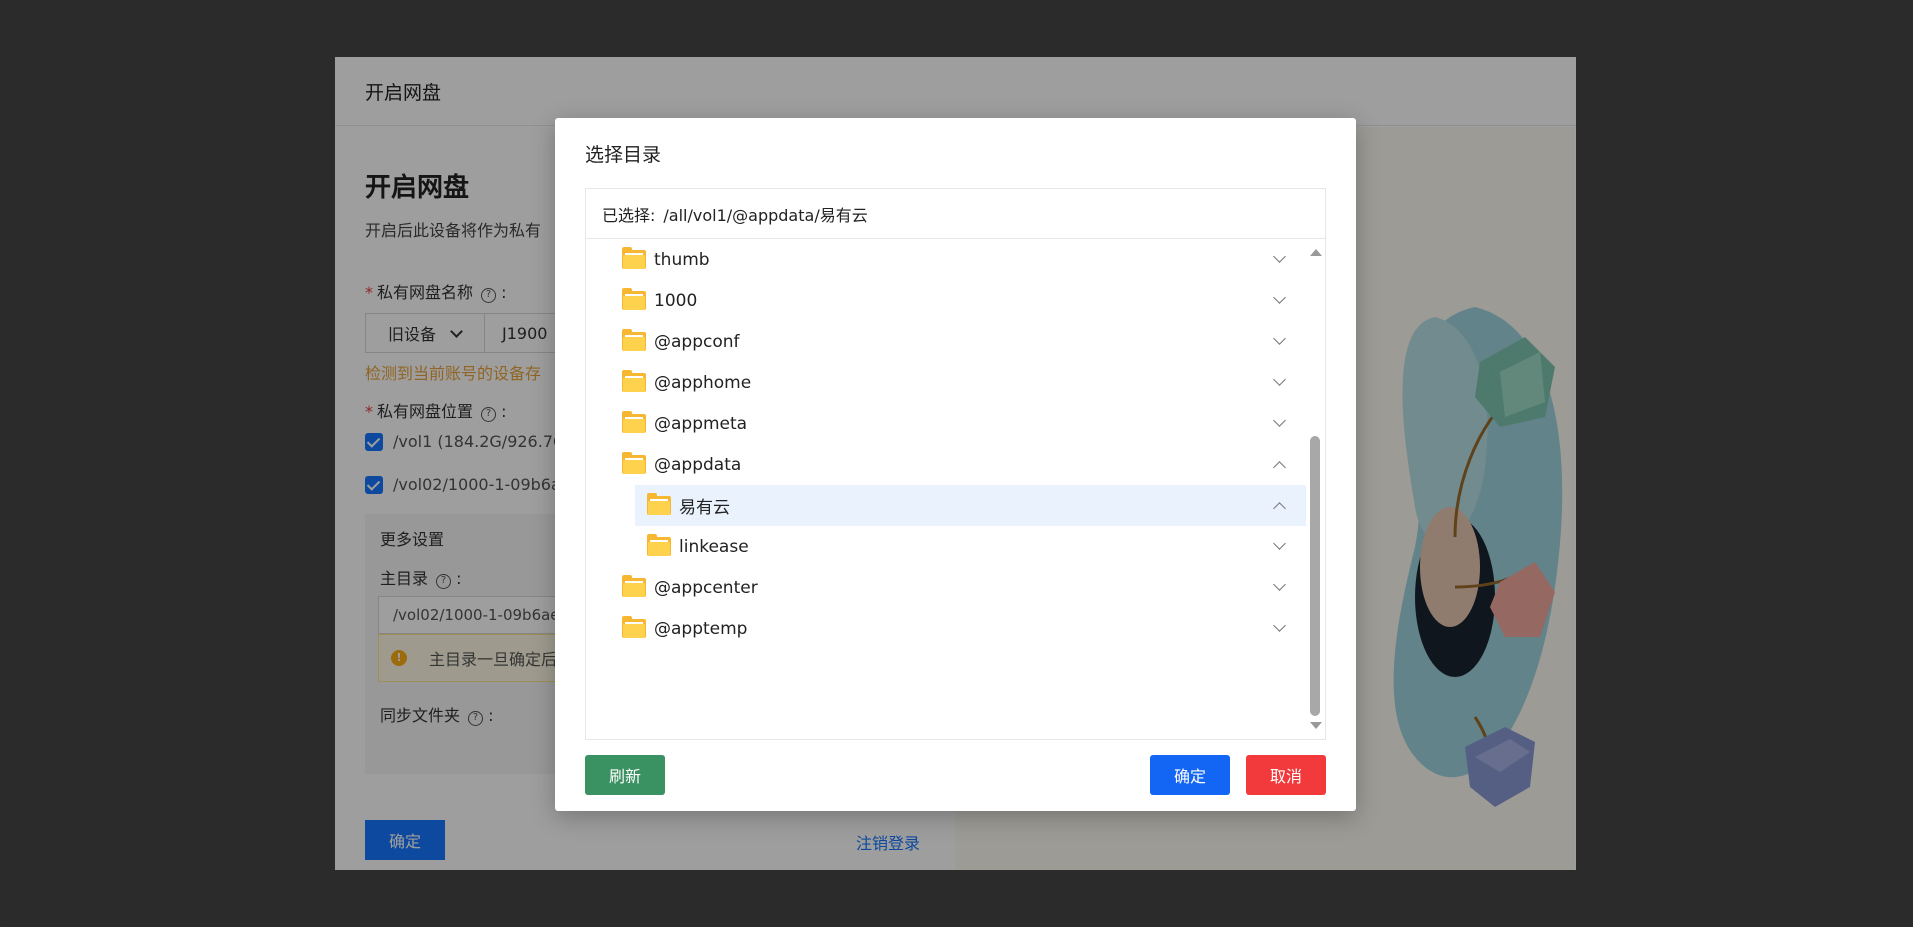 The image size is (1913, 927). Describe the element at coordinates (682, 259) in the screenshot. I see `tree-item-label: thumb` at that location.